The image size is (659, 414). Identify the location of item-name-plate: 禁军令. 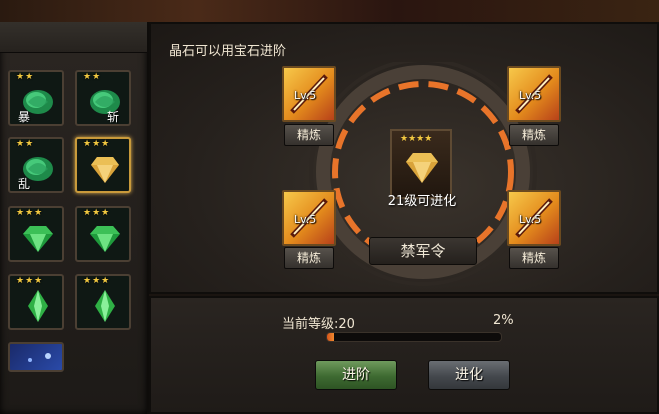
(423, 251).